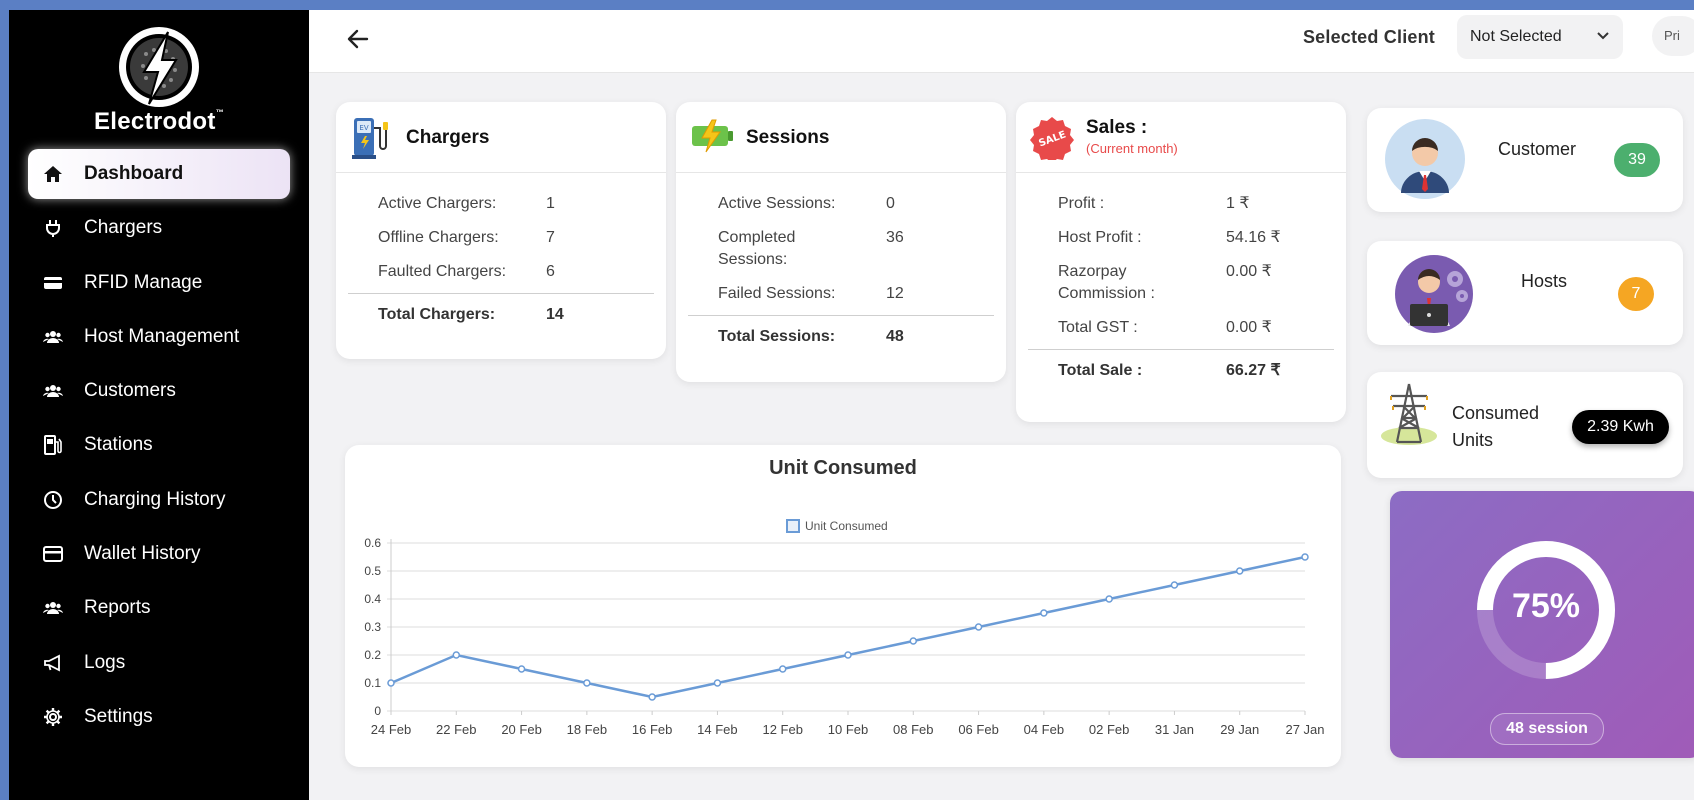 The image size is (1694, 800). Describe the element at coordinates (134, 173) in the screenshot. I see `sidebar-item-label: Dashboard` at that location.